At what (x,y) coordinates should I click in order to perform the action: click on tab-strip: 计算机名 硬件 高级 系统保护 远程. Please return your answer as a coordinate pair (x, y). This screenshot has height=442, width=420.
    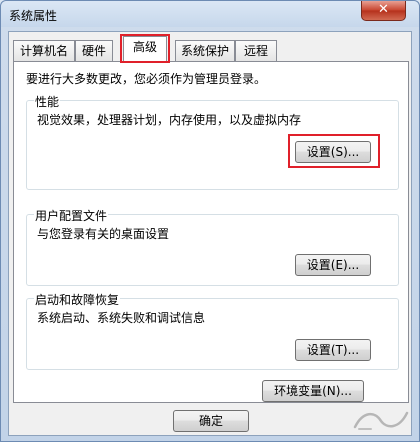
    Looking at the image, I should click on (211, 48).